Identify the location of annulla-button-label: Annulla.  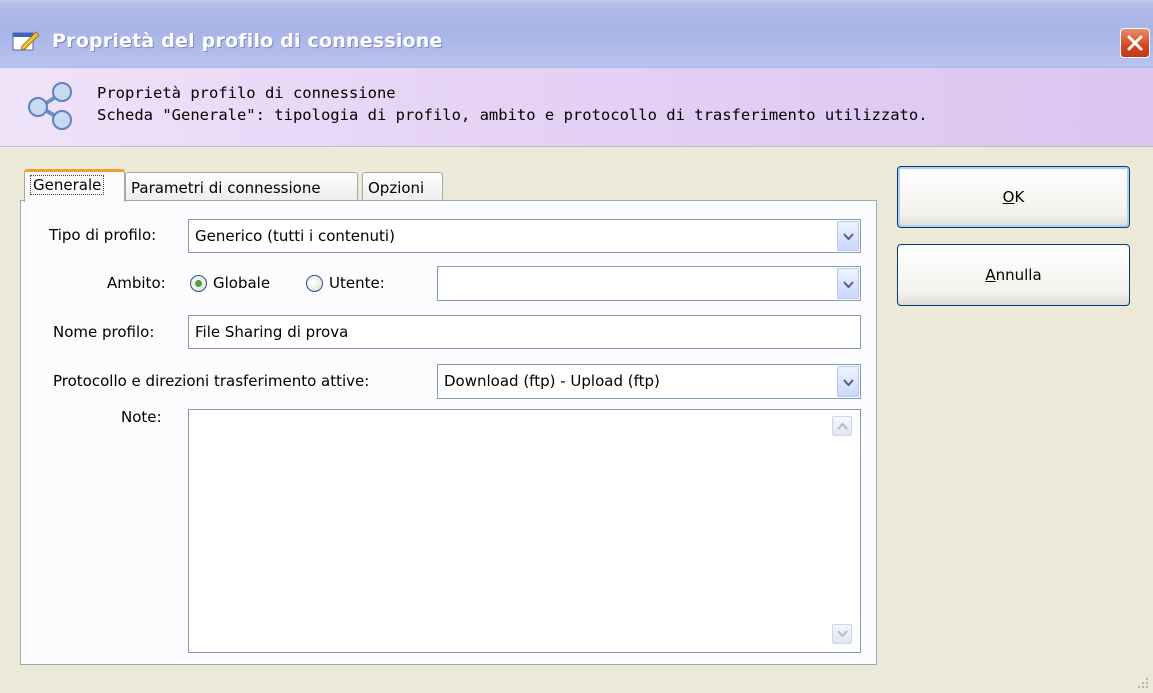
(1013, 275).